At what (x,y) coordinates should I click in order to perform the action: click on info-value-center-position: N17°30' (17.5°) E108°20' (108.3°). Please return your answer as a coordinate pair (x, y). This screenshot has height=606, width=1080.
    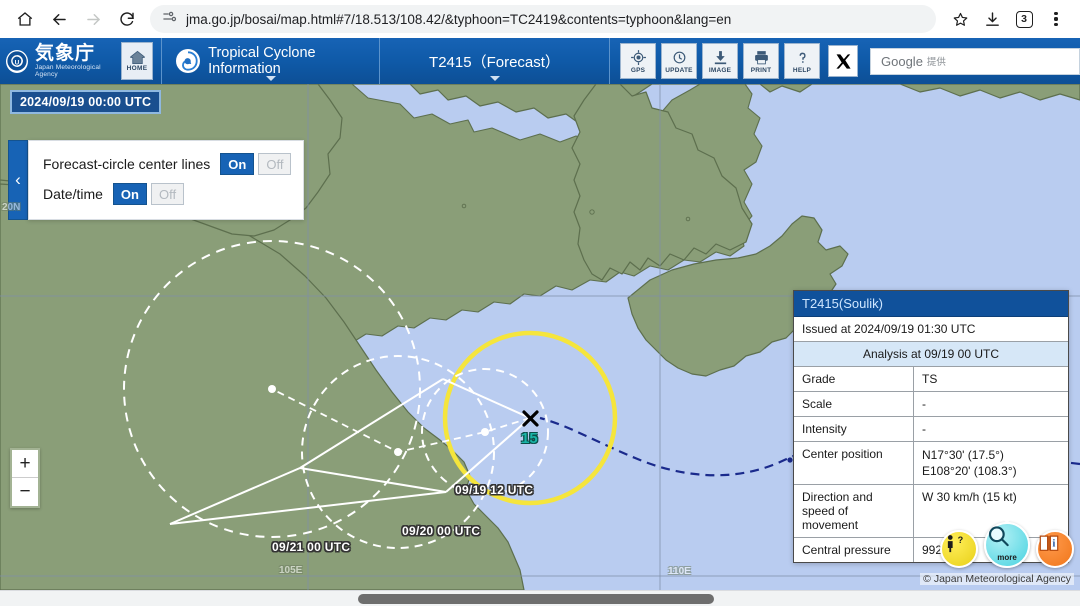
    Looking at the image, I should click on (991, 463).